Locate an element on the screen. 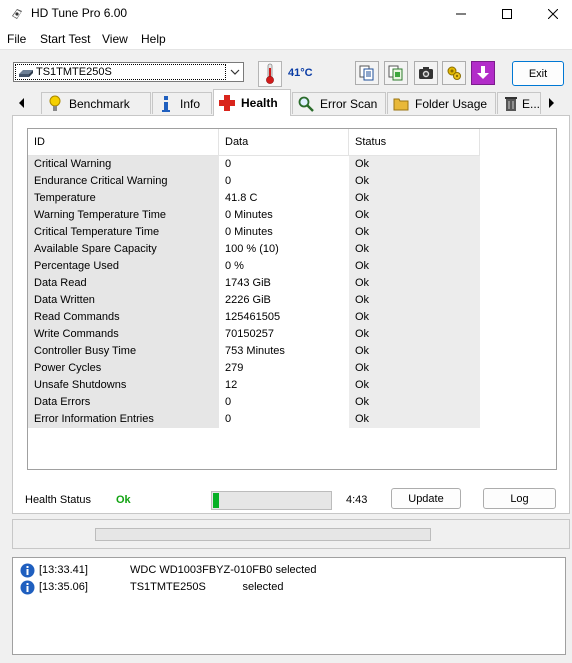  copy-screenshot-icon is located at coordinates (395, 73).